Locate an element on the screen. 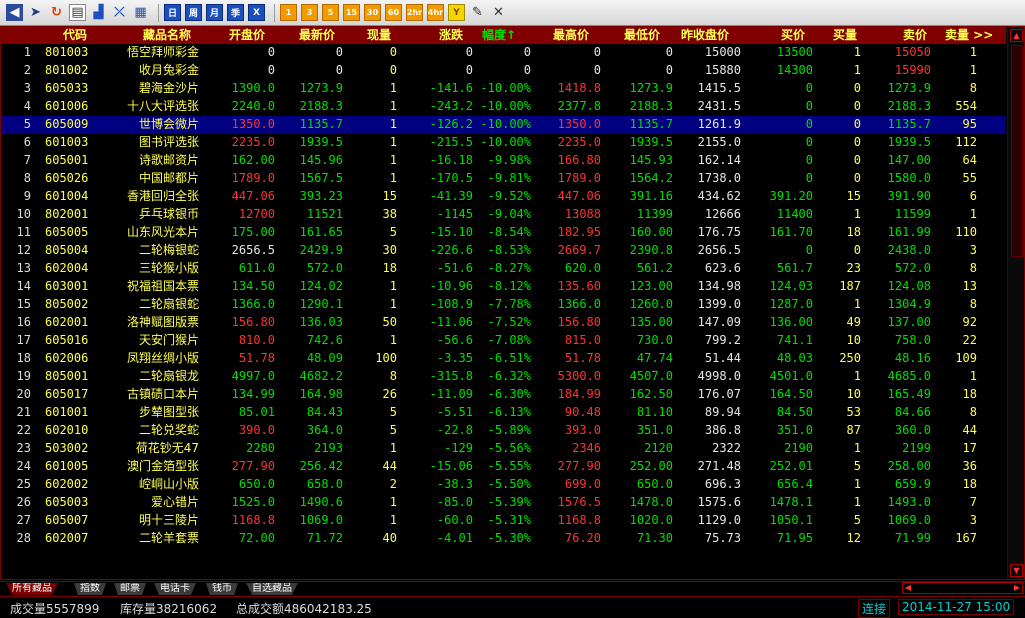 The image size is (1025, 618). min-3-button: 3 is located at coordinates (309, 12).